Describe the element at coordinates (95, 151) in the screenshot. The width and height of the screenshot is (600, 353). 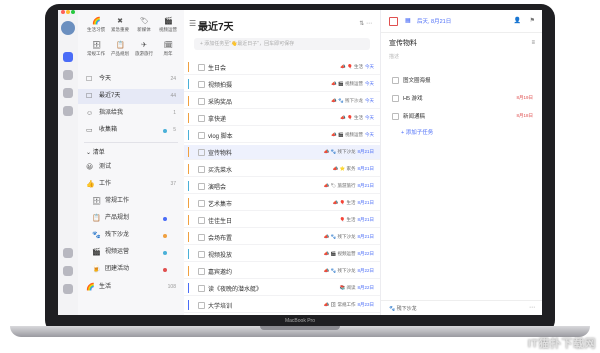
I see `lists-header: ⌄ 清单` at that location.